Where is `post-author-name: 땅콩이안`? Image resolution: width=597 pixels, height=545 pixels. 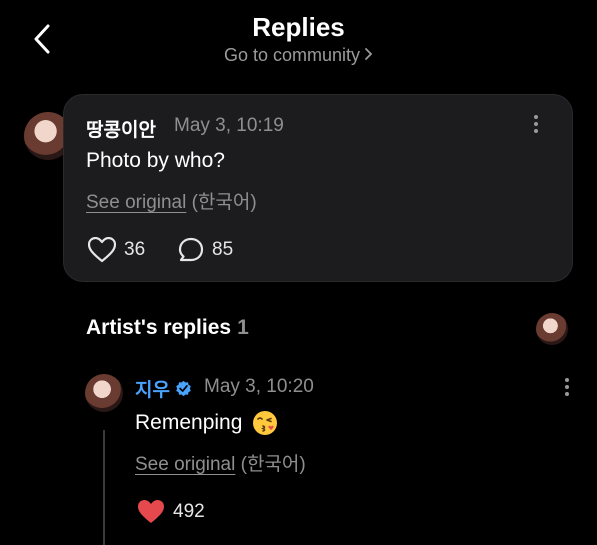 post-author-name: 땅콩이안 is located at coordinates (121, 128).